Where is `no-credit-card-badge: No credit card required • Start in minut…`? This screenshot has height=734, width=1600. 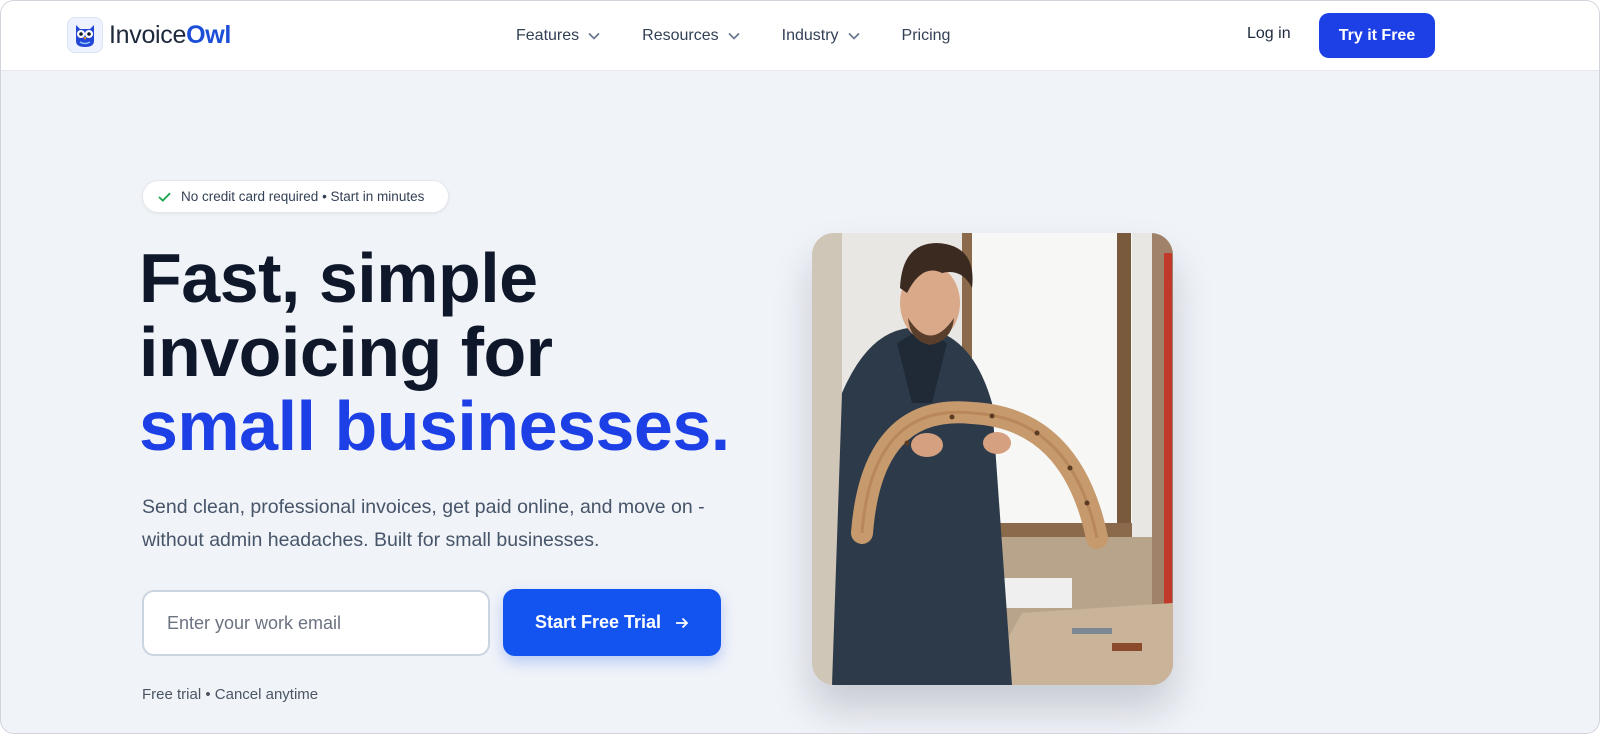 no-credit-card-badge: No credit card required • Start in minut… is located at coordinates (295, 196).